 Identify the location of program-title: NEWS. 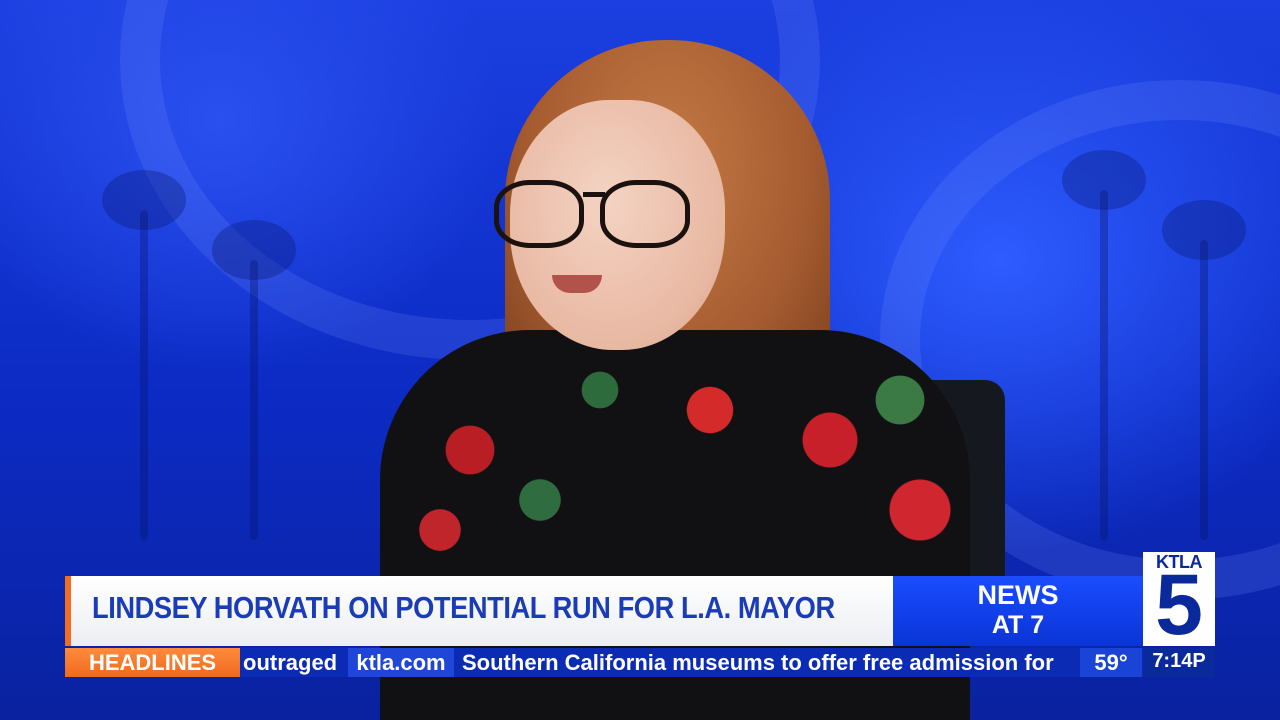
(1018, 595).